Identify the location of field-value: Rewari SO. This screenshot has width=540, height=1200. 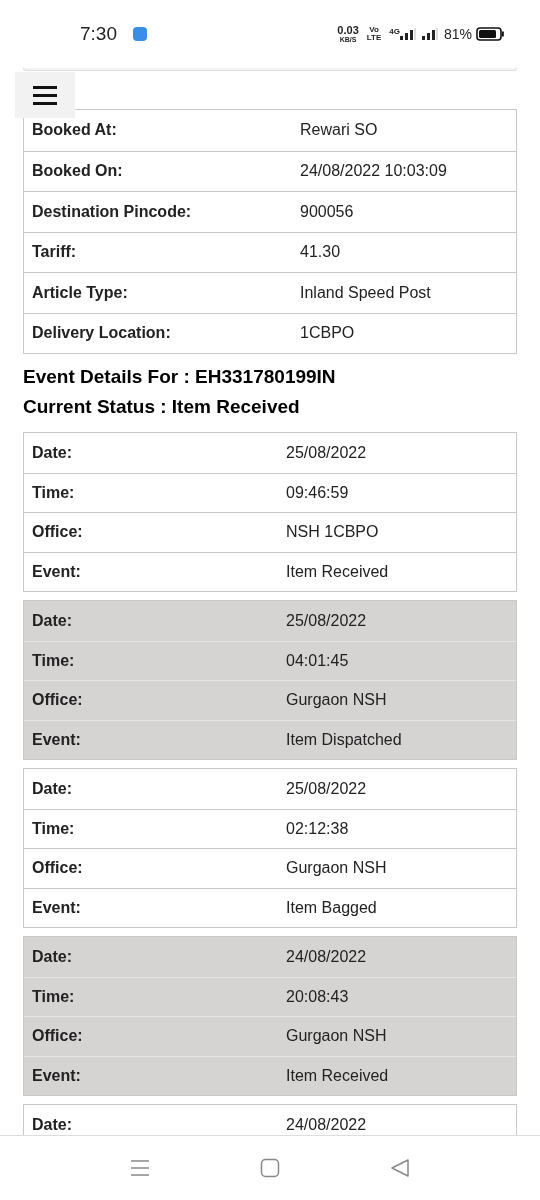
(339, 130).